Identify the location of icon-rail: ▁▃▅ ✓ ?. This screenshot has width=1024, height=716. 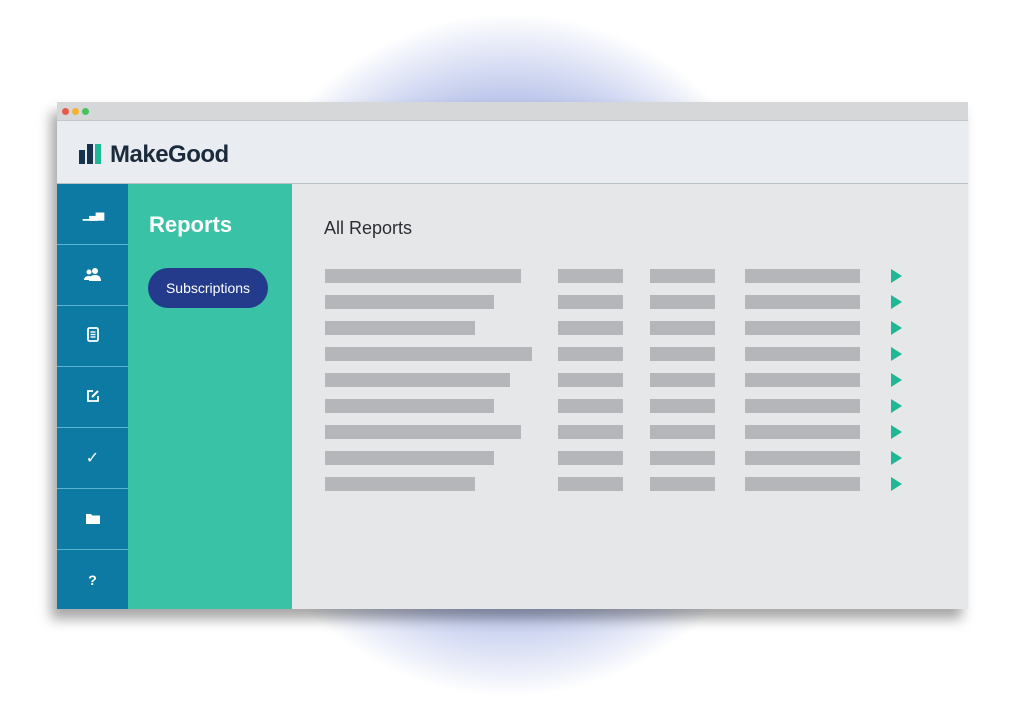
(92, 396).